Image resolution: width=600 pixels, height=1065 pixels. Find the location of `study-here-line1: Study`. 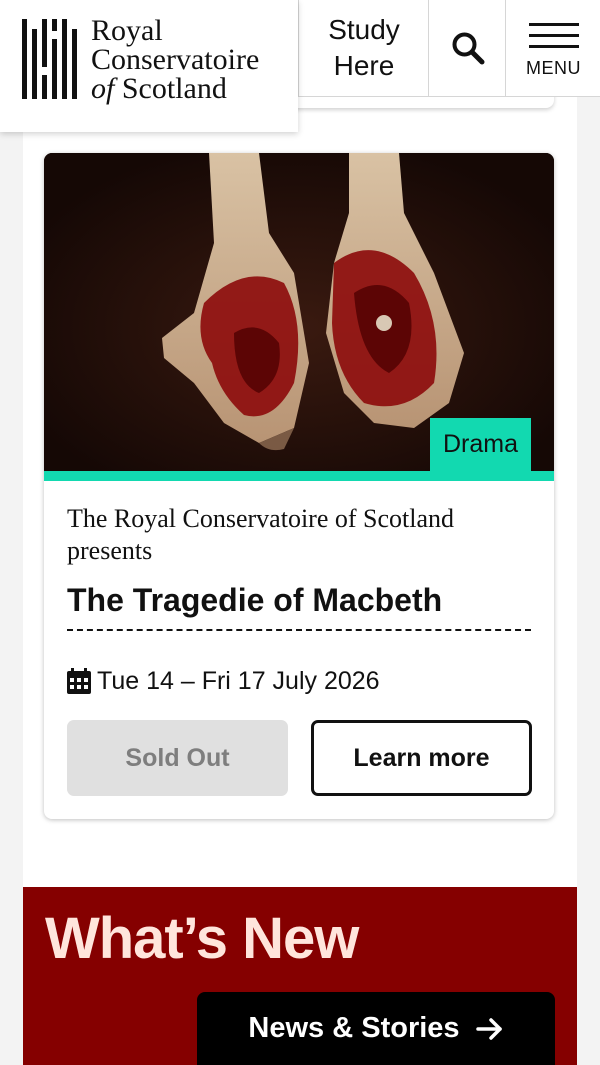

study-here-line1: Study is located at coordinates (364, 29).